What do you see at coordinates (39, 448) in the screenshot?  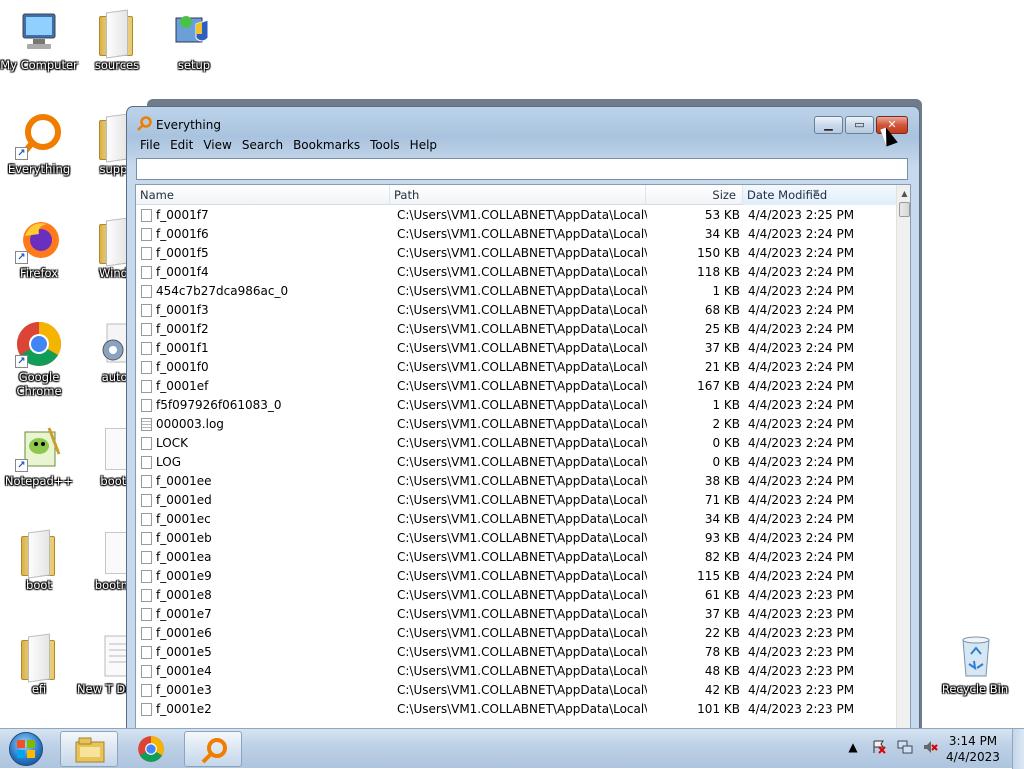 I see `notepadpp-icon: ↗` at bounding box center [39, 448].